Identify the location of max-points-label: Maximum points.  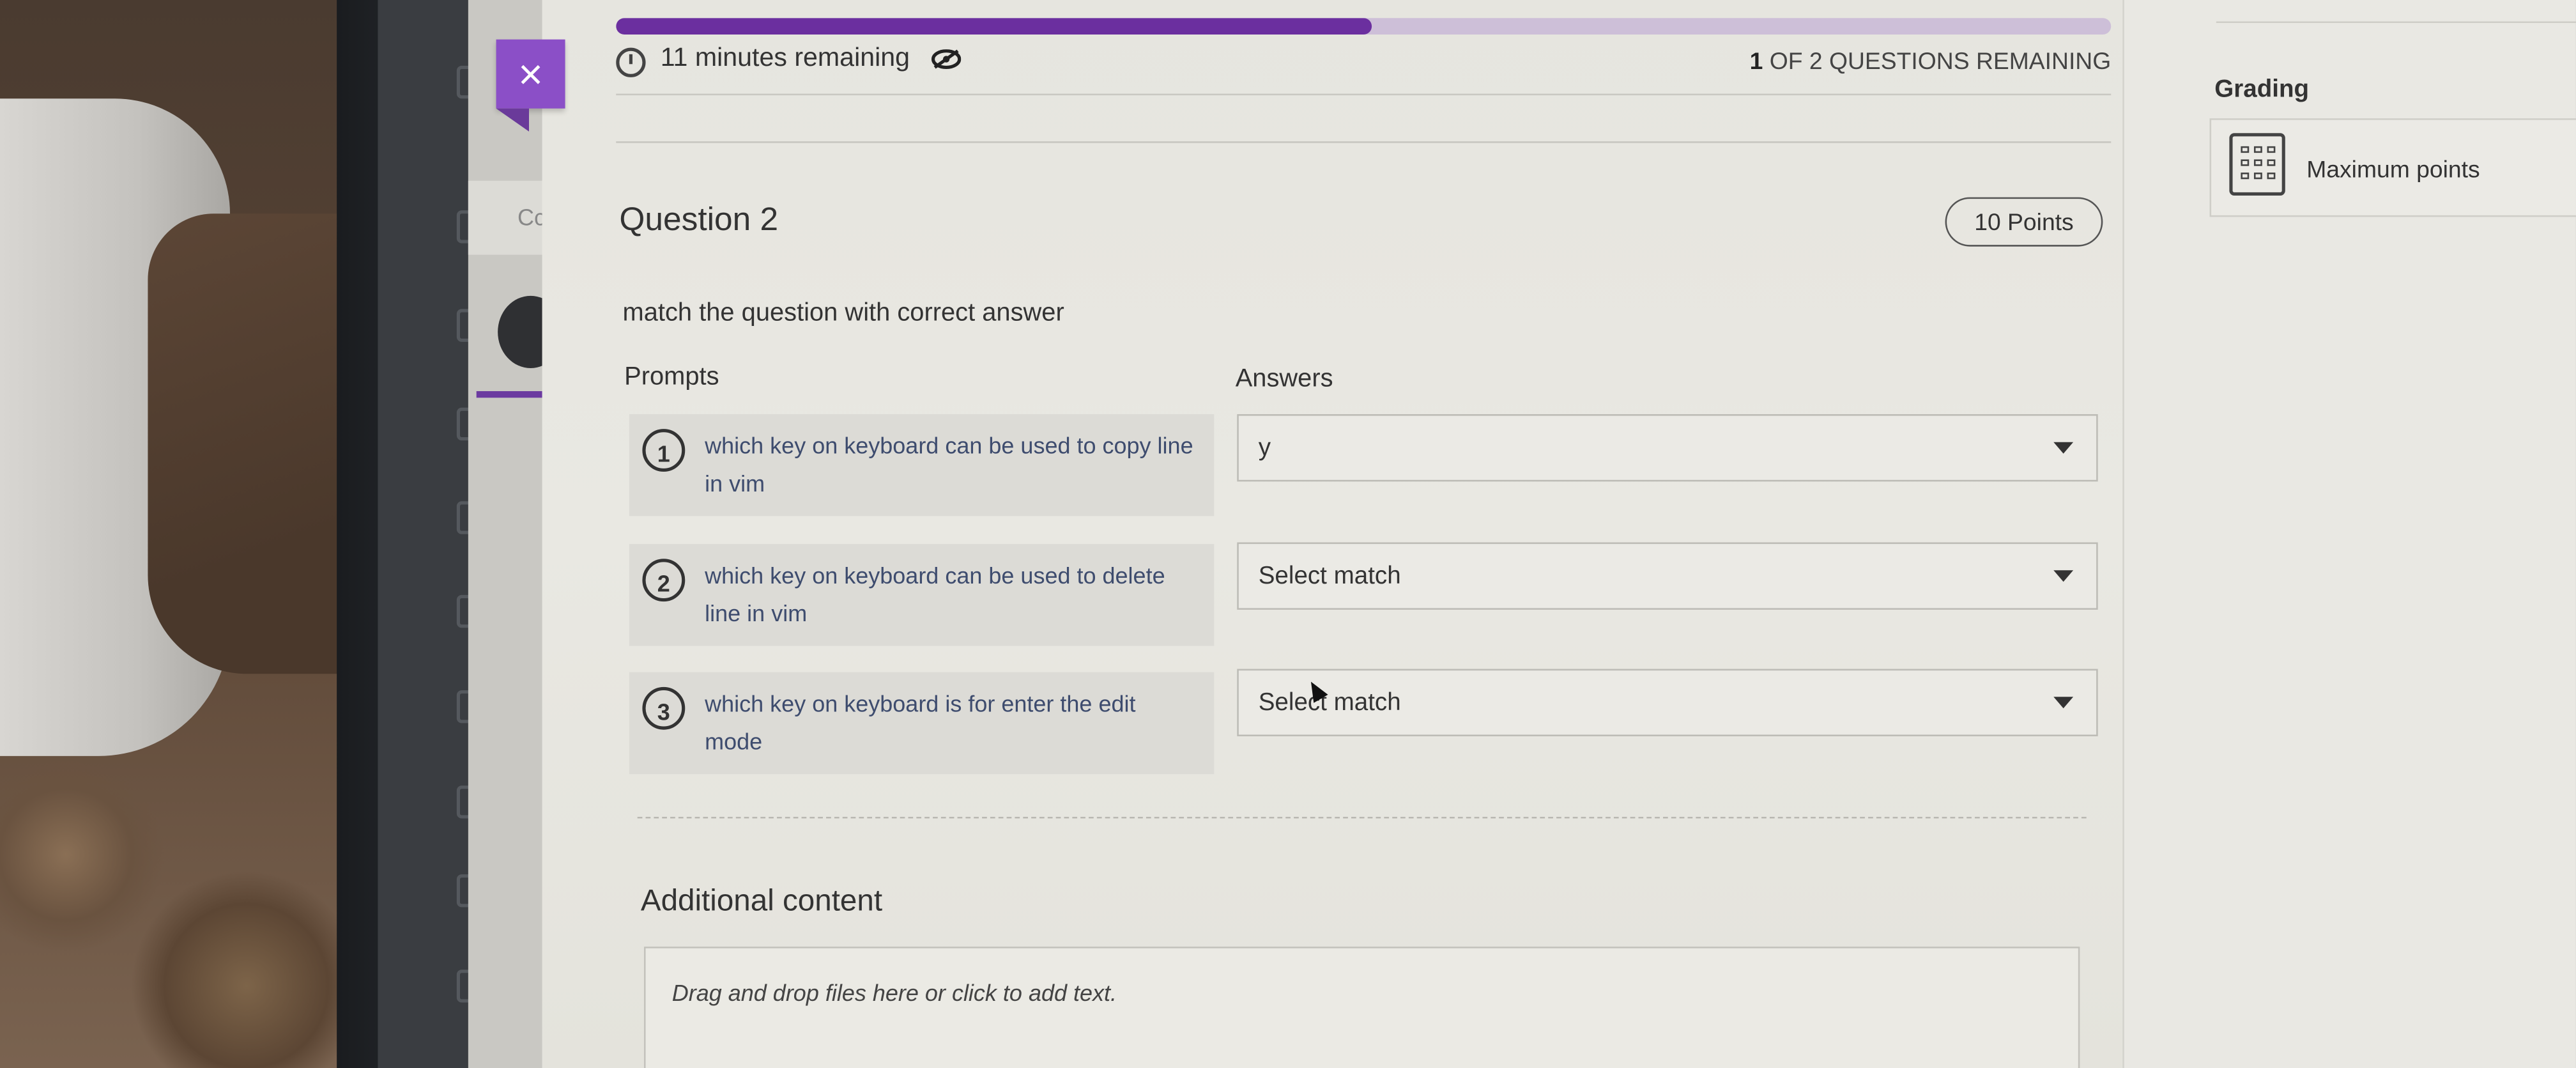
(2393, 171).